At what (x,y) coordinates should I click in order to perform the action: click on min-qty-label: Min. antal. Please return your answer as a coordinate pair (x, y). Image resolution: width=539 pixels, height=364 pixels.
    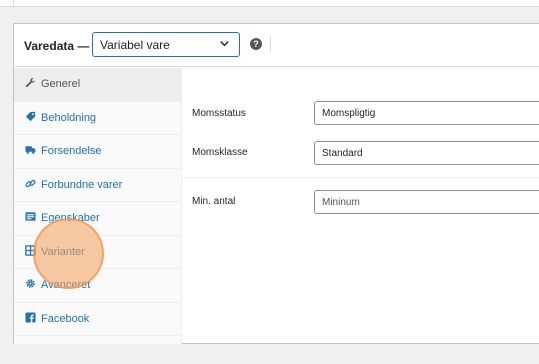
    Looking at the image, I should click on (214, 201).